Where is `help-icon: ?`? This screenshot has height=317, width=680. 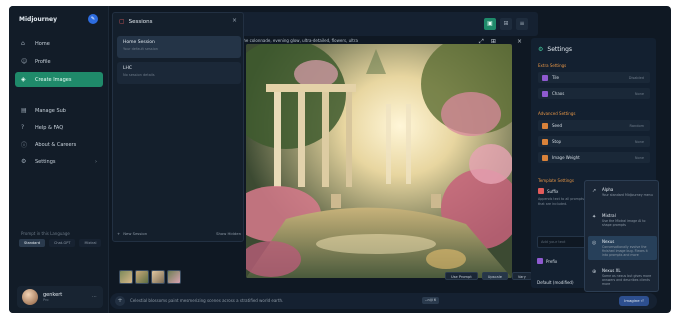 help-icon: ? is located at coordinates (23, 127).